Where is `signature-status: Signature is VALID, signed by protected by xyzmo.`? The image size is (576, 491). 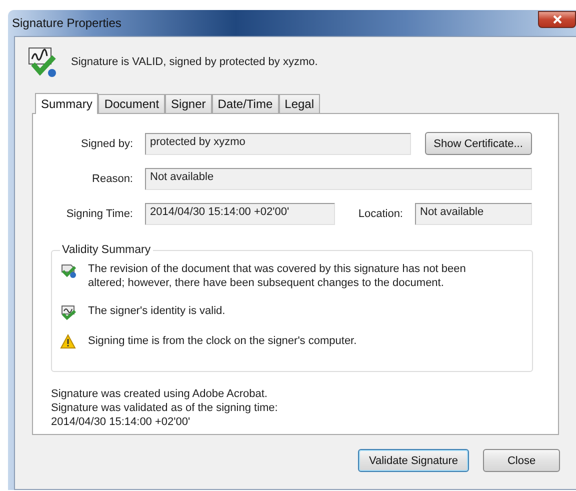 signature-status: Signature is VALID, signed by protected by xyzmo. is located at coordinates (194, 62).